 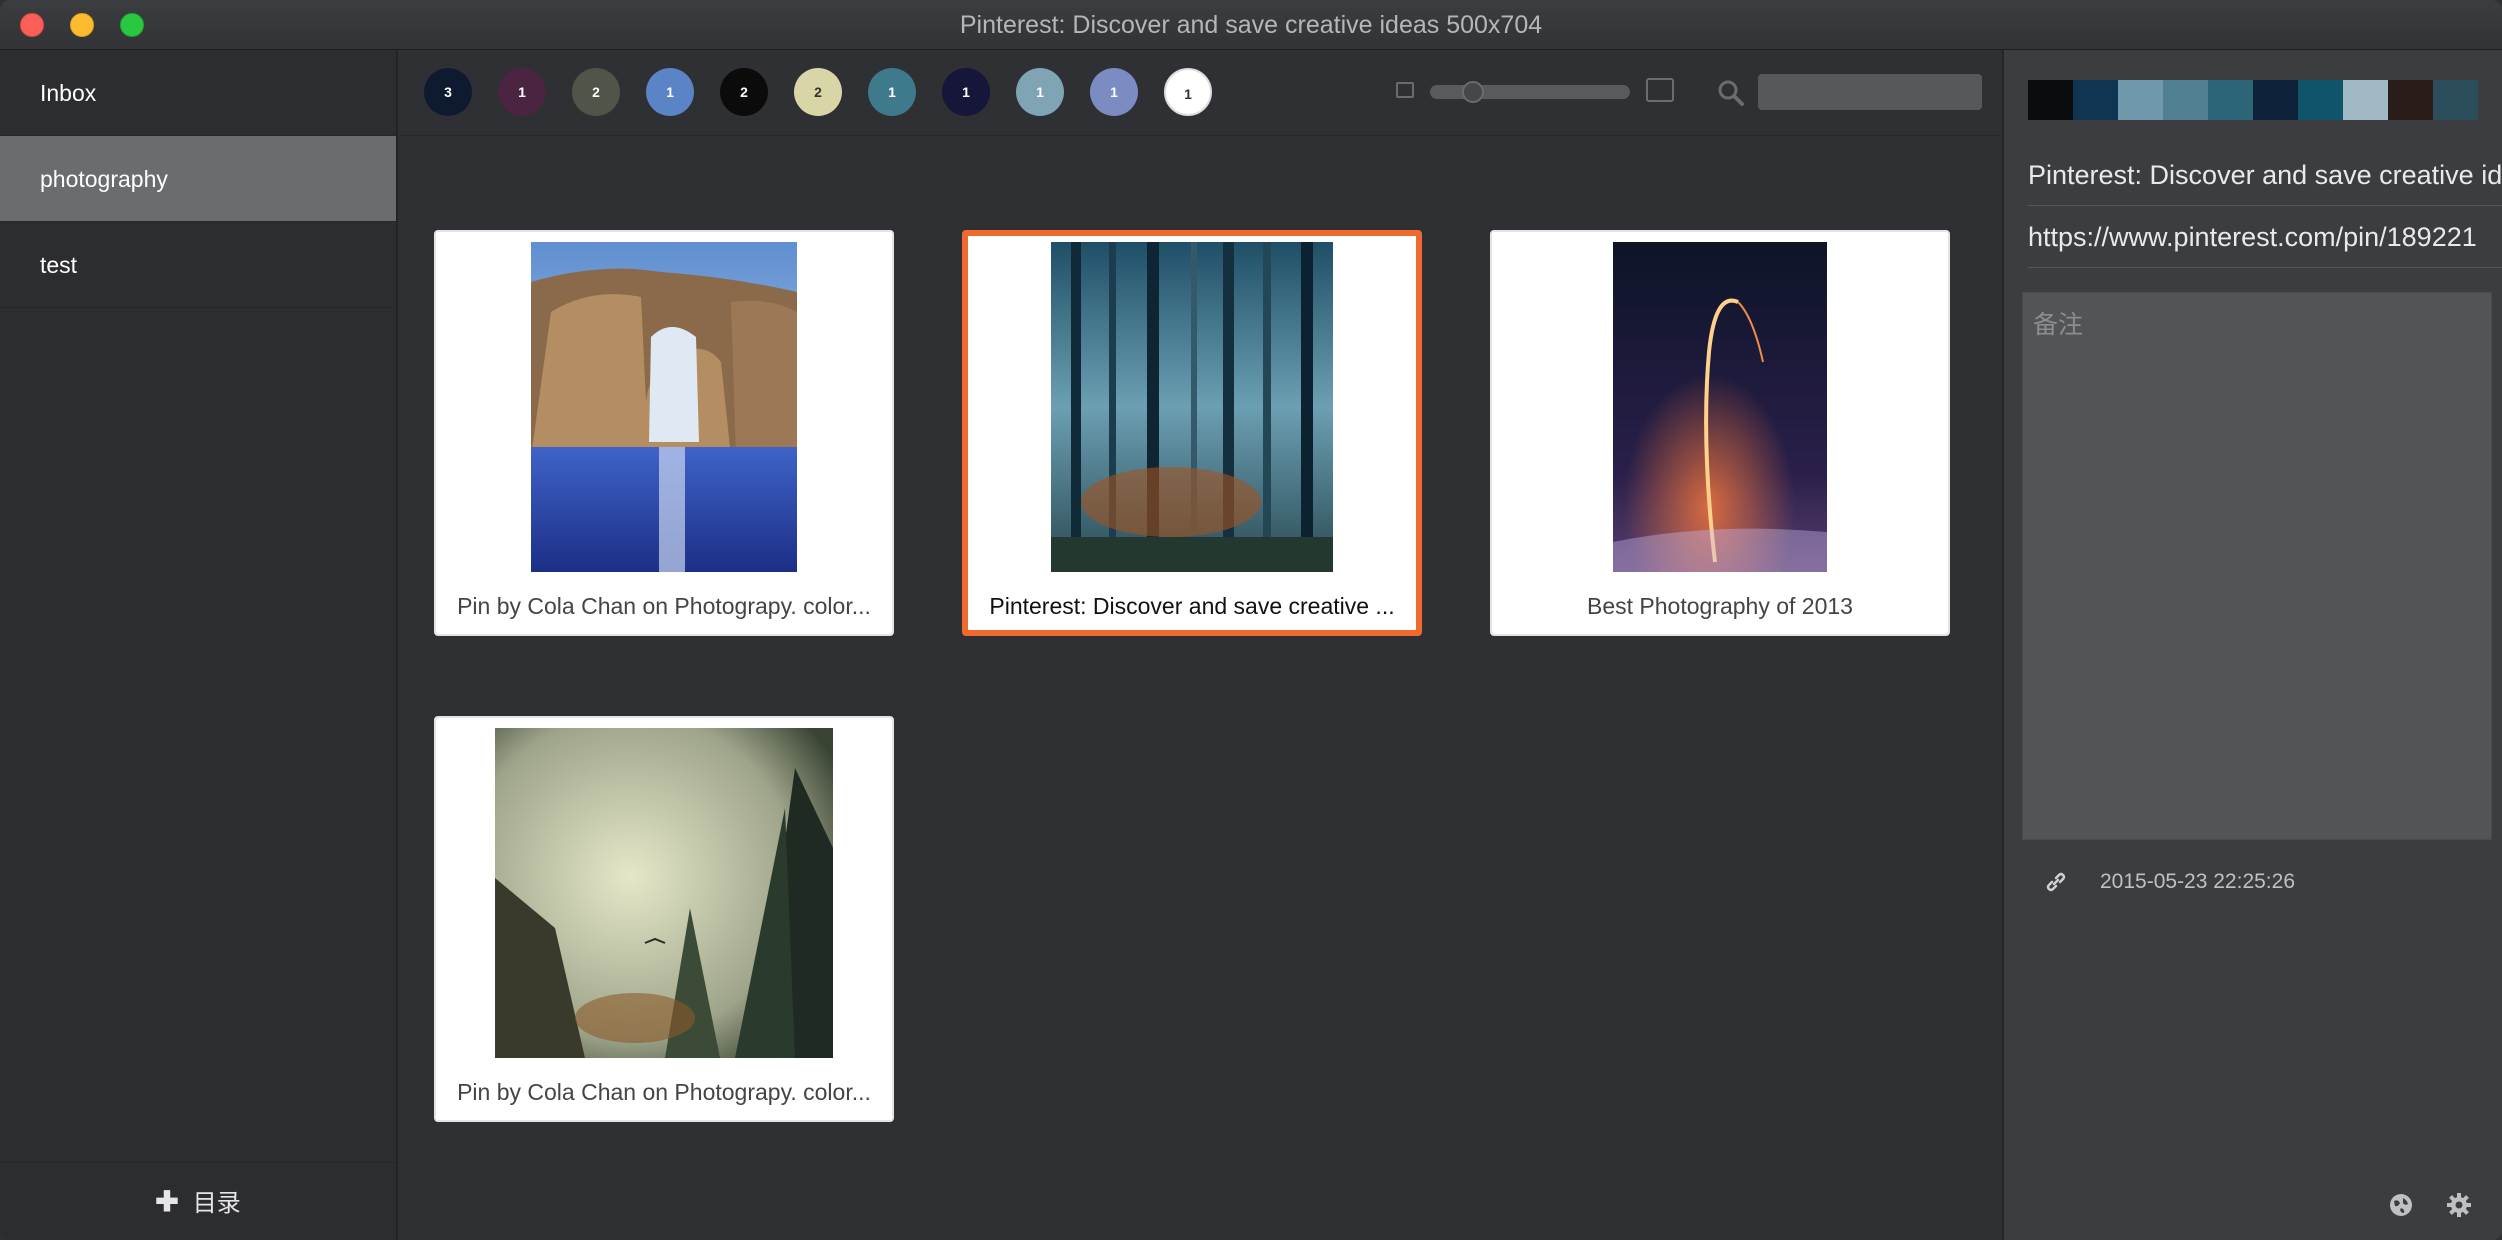 I want to click on gear-icon, so click(x=2459, y=1205).